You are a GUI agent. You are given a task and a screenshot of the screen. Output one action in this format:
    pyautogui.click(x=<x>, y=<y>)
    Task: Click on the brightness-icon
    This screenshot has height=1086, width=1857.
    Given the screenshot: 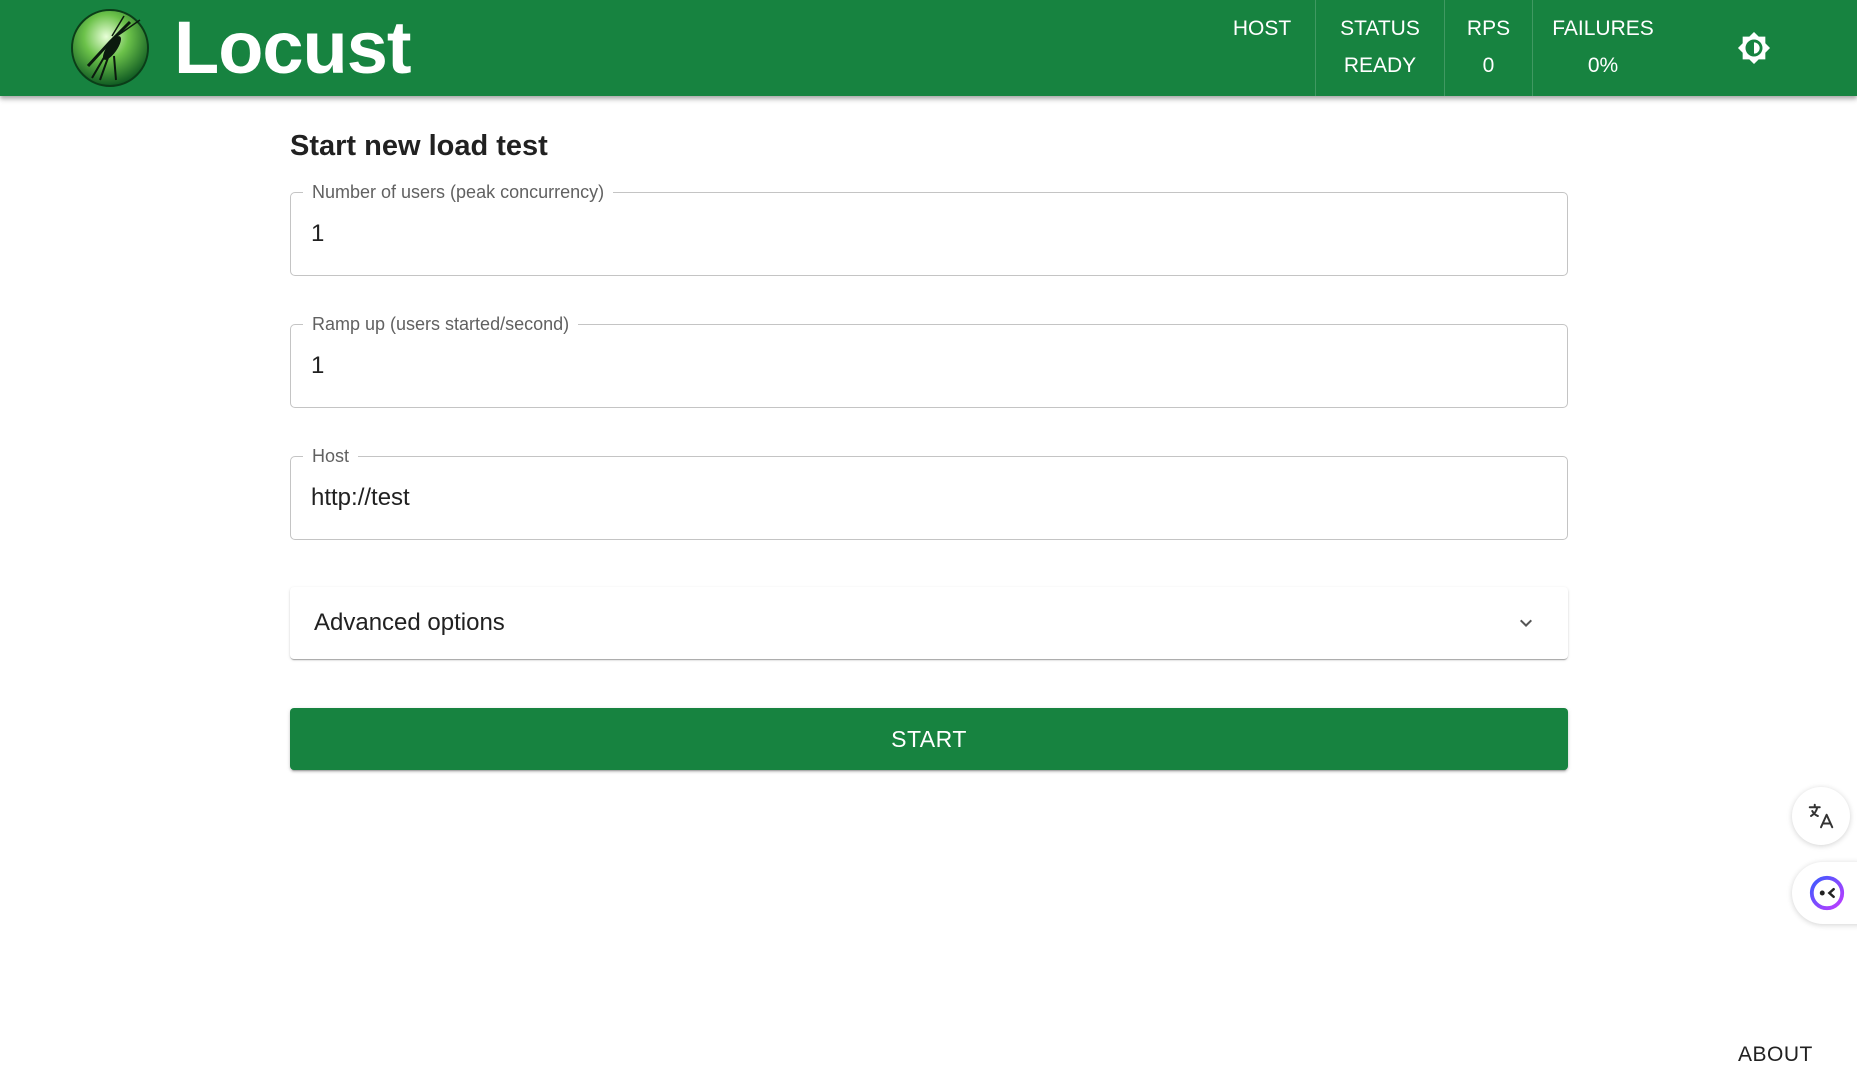 What is the action you would take?
    pyautogui.click(x=1754, y=48)
    